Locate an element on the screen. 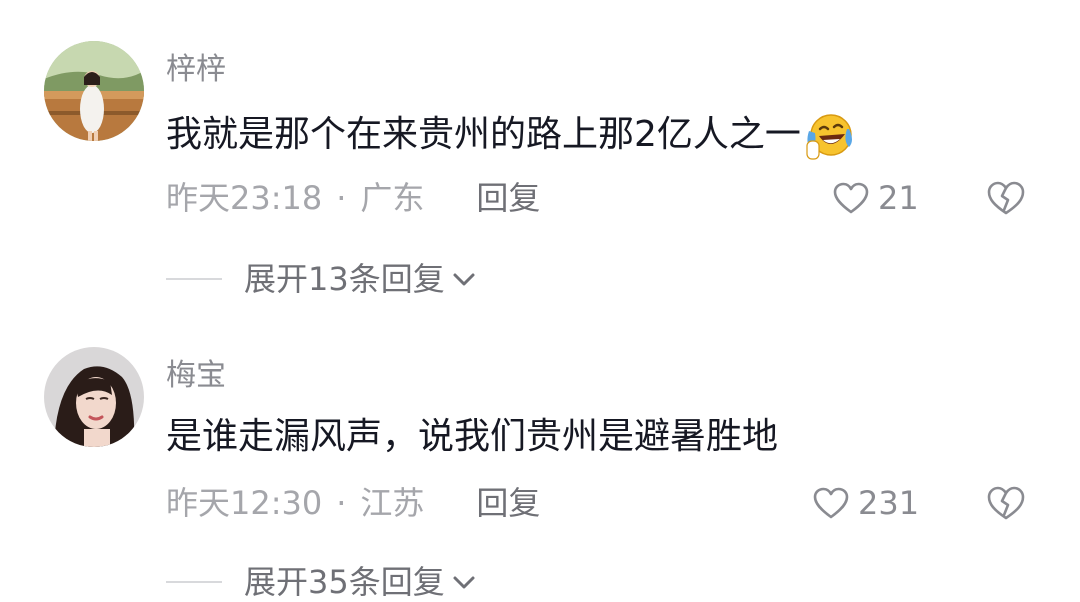 The width and height of the screenshot is (1080, 602). like-button: 21 is located at coordinates (875, 198).